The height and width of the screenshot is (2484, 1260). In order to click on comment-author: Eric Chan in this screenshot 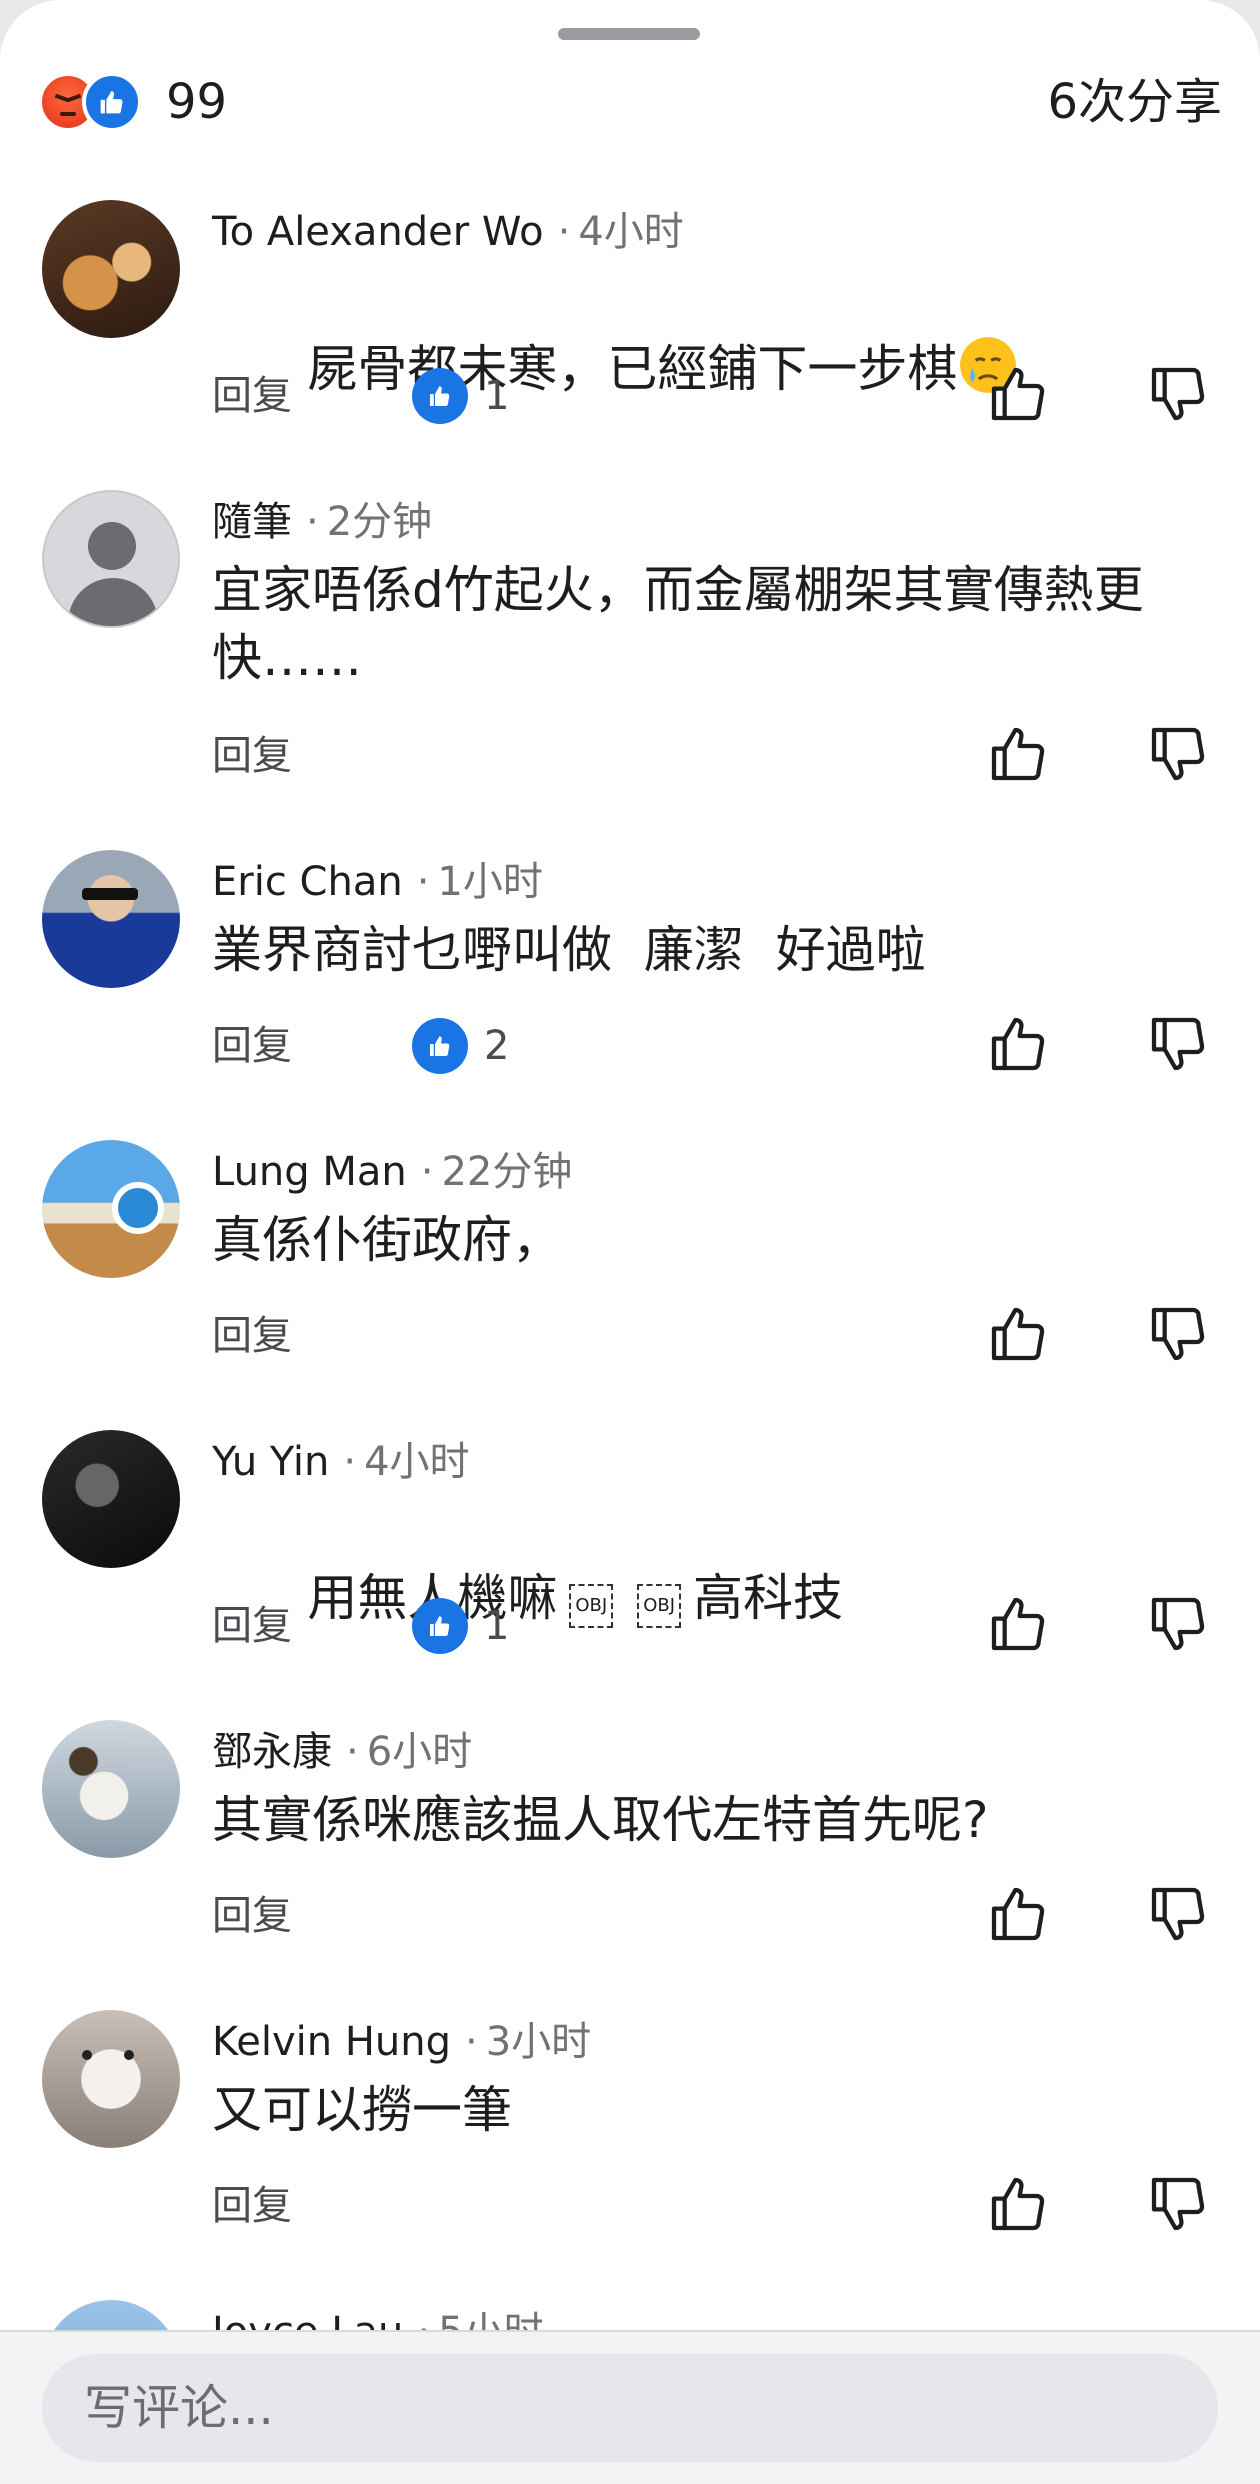, I will do `click(307, 882)`.